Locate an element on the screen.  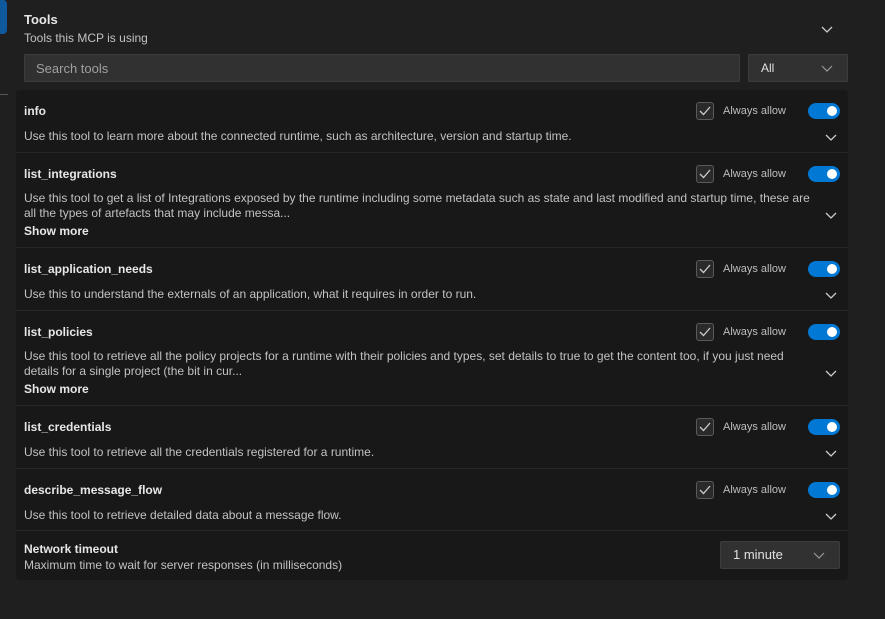
divider is located at coordinates (4, 94).